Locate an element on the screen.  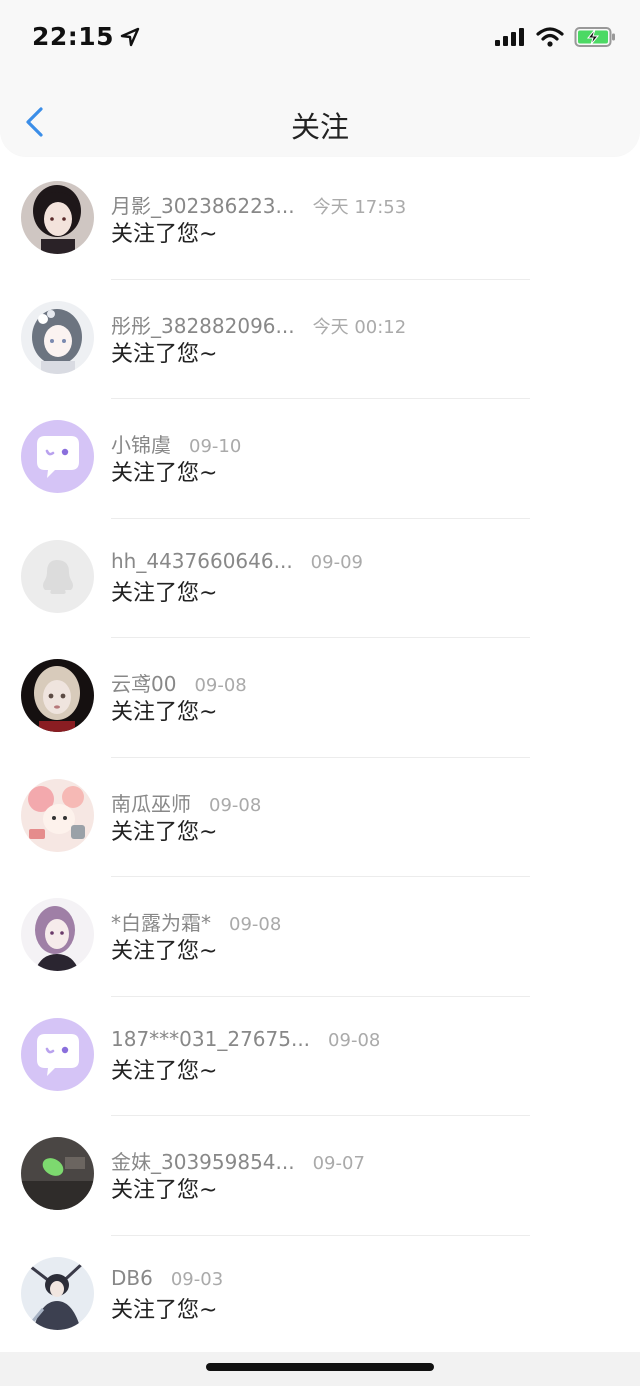
user-name: 小锦虞 is located at coordinates (141, 443).